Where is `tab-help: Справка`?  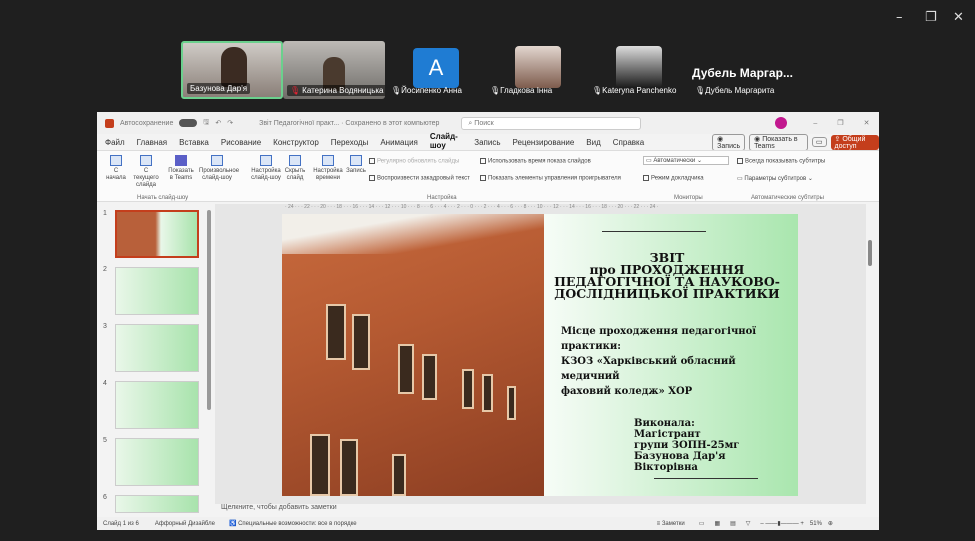 tab-help: Справка is located at coordinates (628, 142).